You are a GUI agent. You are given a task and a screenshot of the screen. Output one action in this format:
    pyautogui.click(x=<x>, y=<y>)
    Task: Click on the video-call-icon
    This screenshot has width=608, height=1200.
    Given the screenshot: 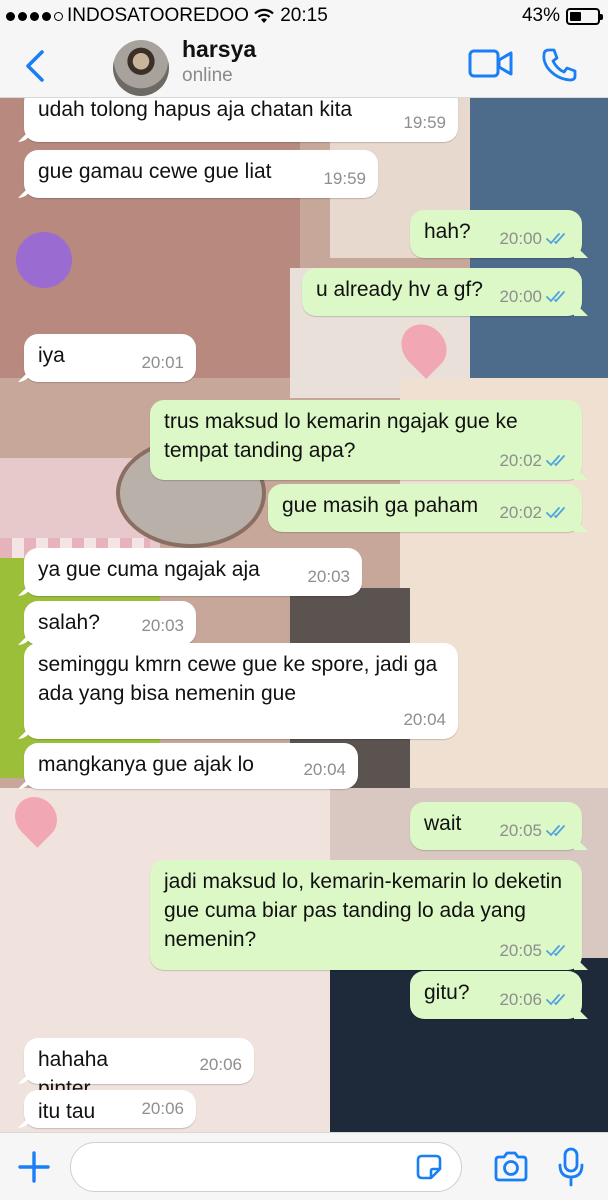 What is the action you would take?
    pyautogui.click(x=490, y=63)
    